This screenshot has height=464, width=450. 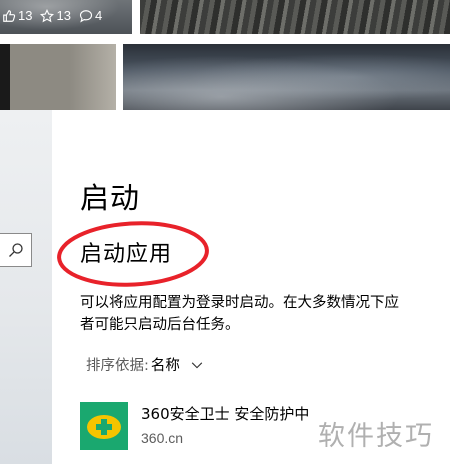 What do you see at coordinates (17, 15) in the screenshot?
I see `like-count: 13` at bounding box center [17, 15].